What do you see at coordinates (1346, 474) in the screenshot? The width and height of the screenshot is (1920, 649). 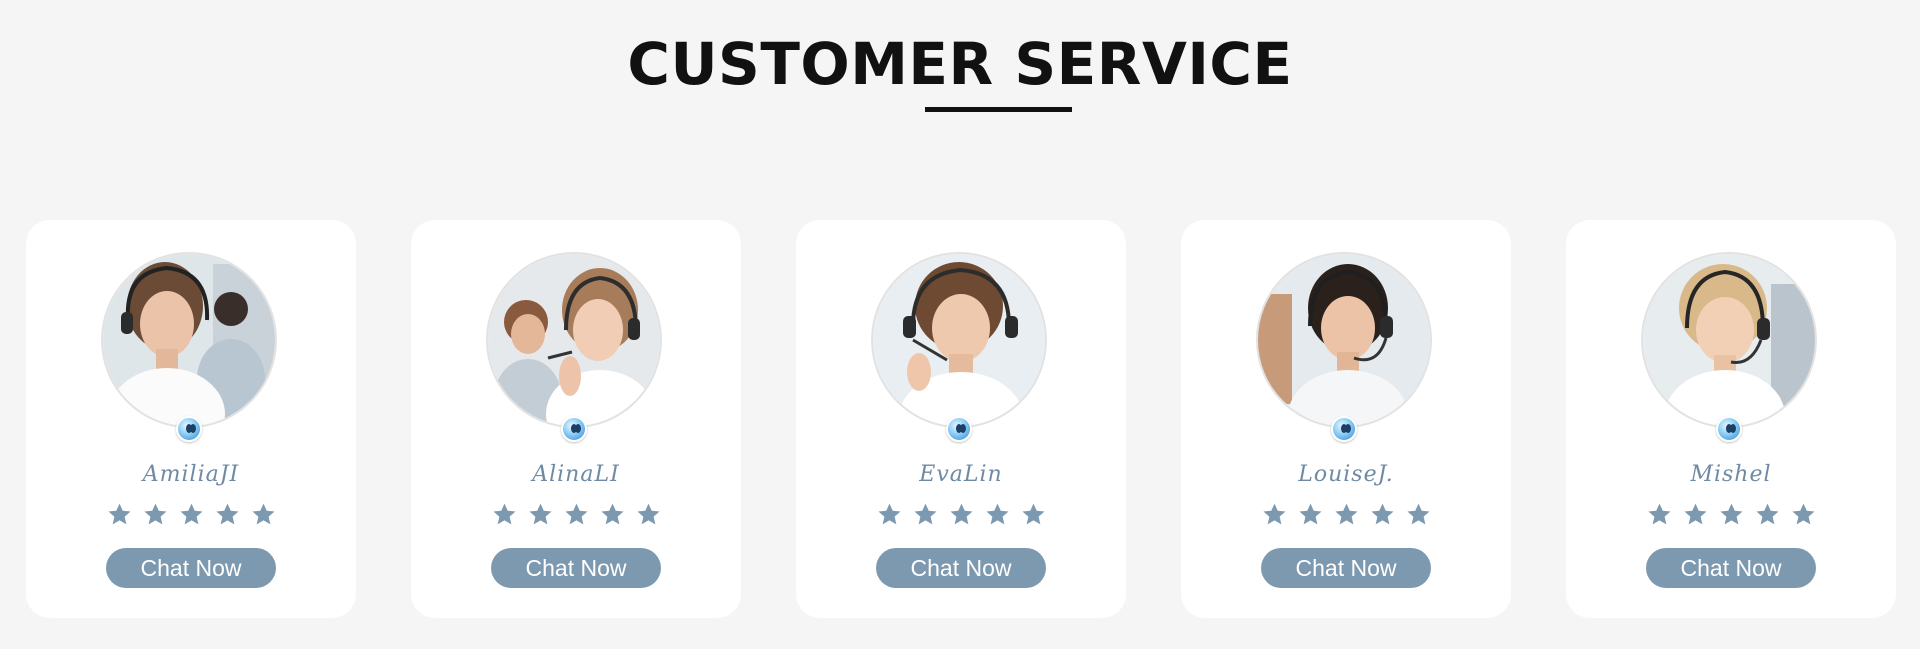 I see `agent-name: LouiseJ.` at bounding box center [1346, 474].